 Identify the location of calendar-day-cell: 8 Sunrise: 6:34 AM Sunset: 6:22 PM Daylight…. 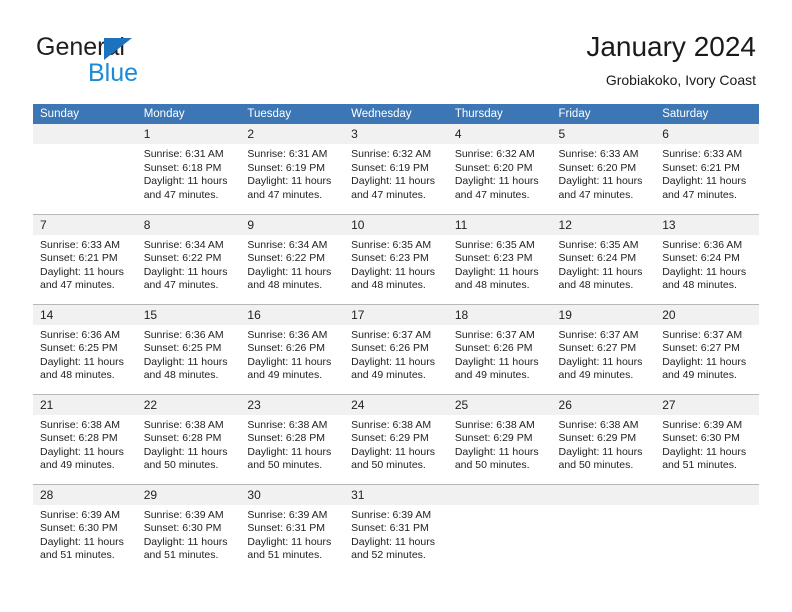
(188, 258).